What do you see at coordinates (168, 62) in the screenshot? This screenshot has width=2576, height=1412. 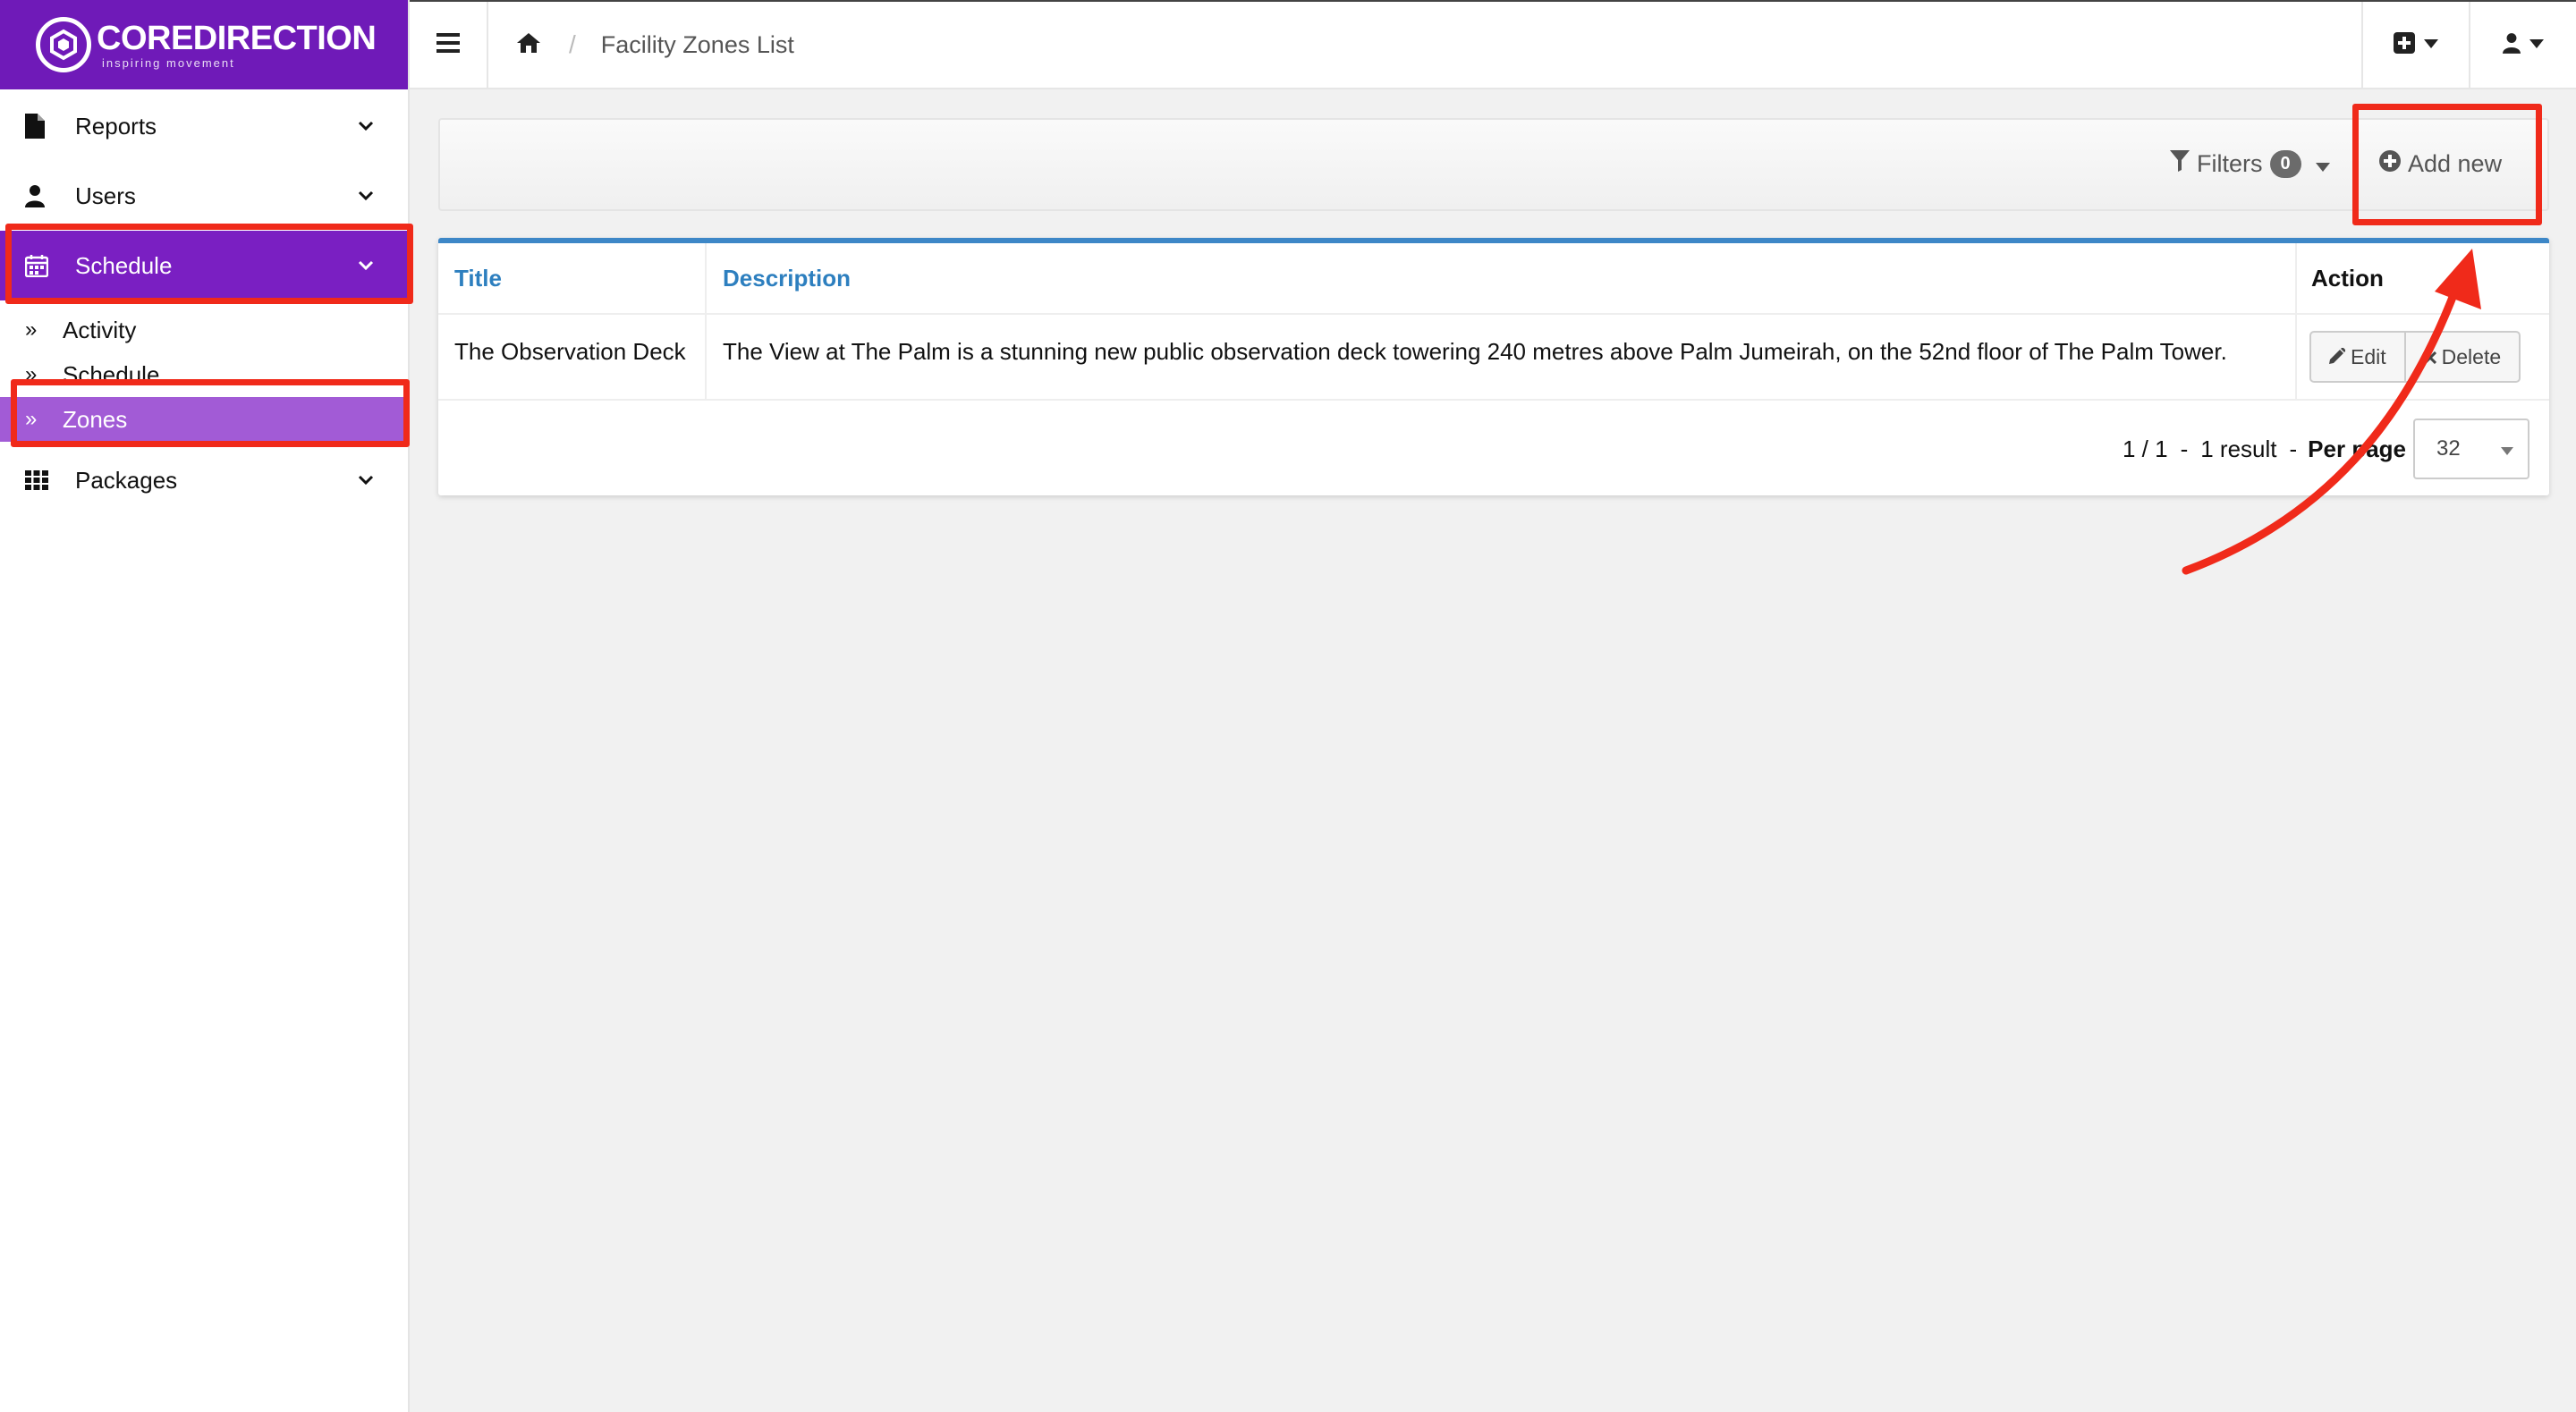 I see `brand-tagline: inspiring movement` at bounding box center [168, 62].